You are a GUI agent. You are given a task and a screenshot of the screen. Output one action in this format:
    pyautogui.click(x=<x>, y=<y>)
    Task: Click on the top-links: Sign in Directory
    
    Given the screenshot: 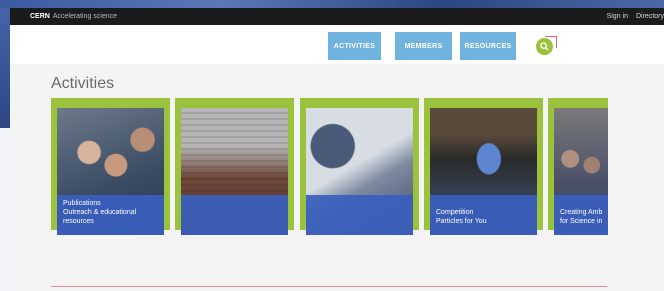 What is the action you would take?
    pyautogui.click(x=635, y=16)
    